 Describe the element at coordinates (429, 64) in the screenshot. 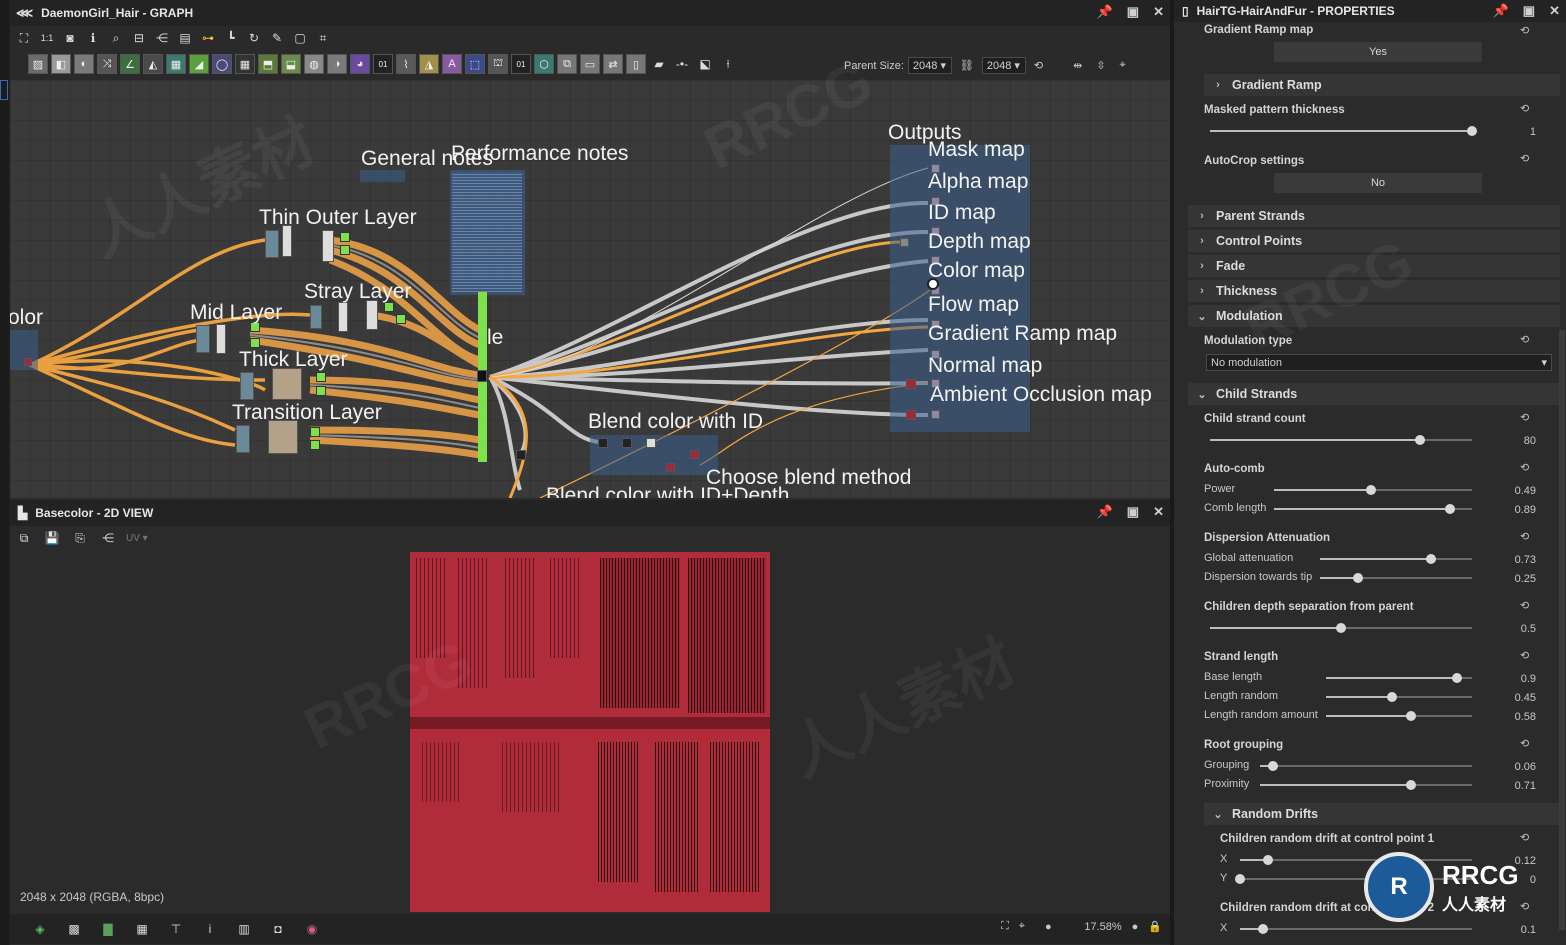

I see `mirror-node-icon: ◮` at that location.